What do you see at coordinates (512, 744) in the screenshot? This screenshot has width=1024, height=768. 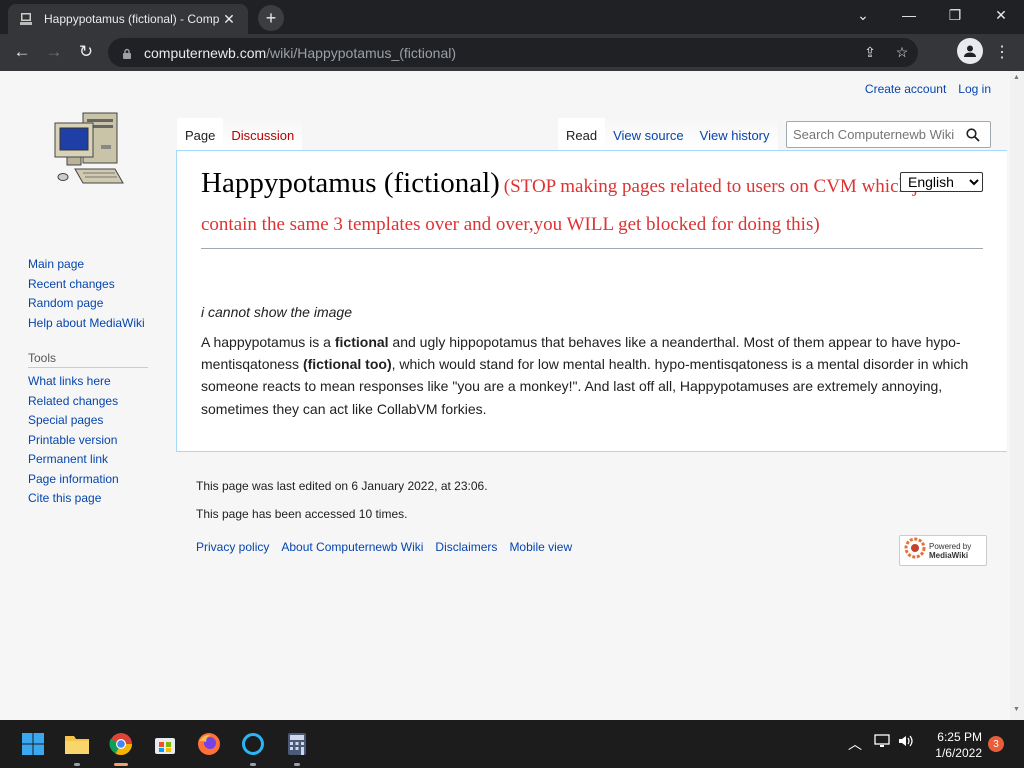 I see `windows-taskbar: ︿ 6:25 PM 1/6/2022` at bounding box center [512, 744].